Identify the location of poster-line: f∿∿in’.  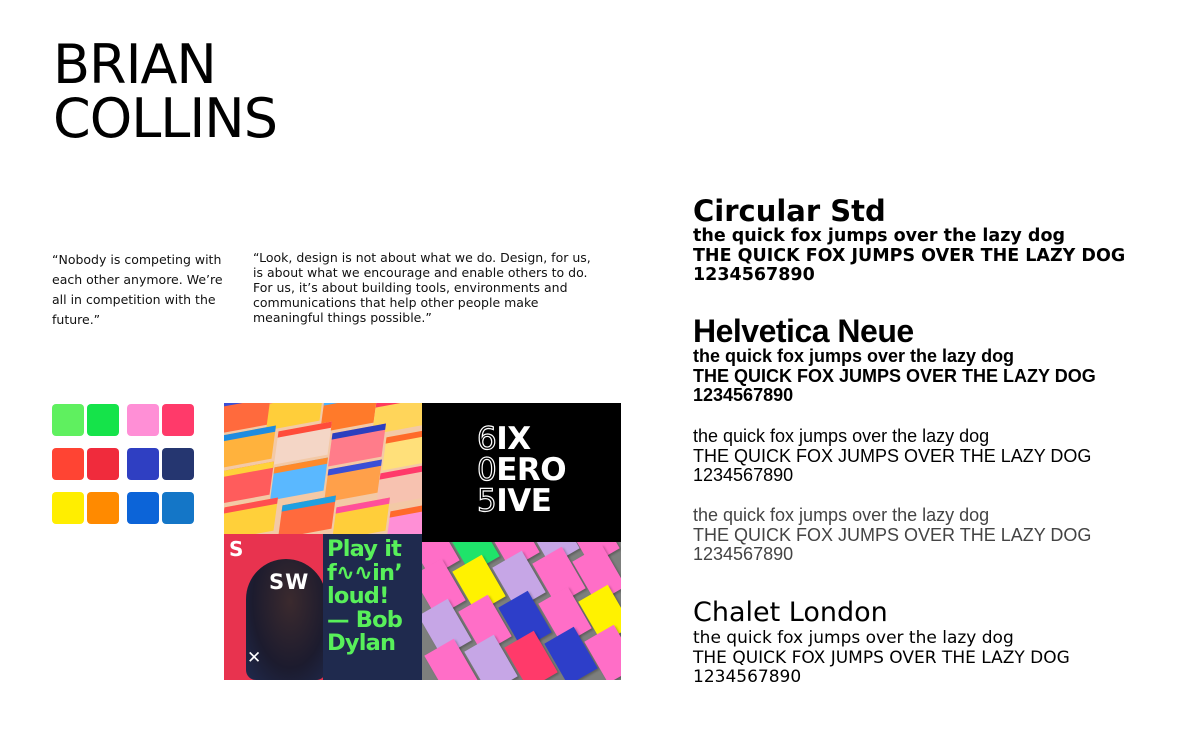
(365, 572).